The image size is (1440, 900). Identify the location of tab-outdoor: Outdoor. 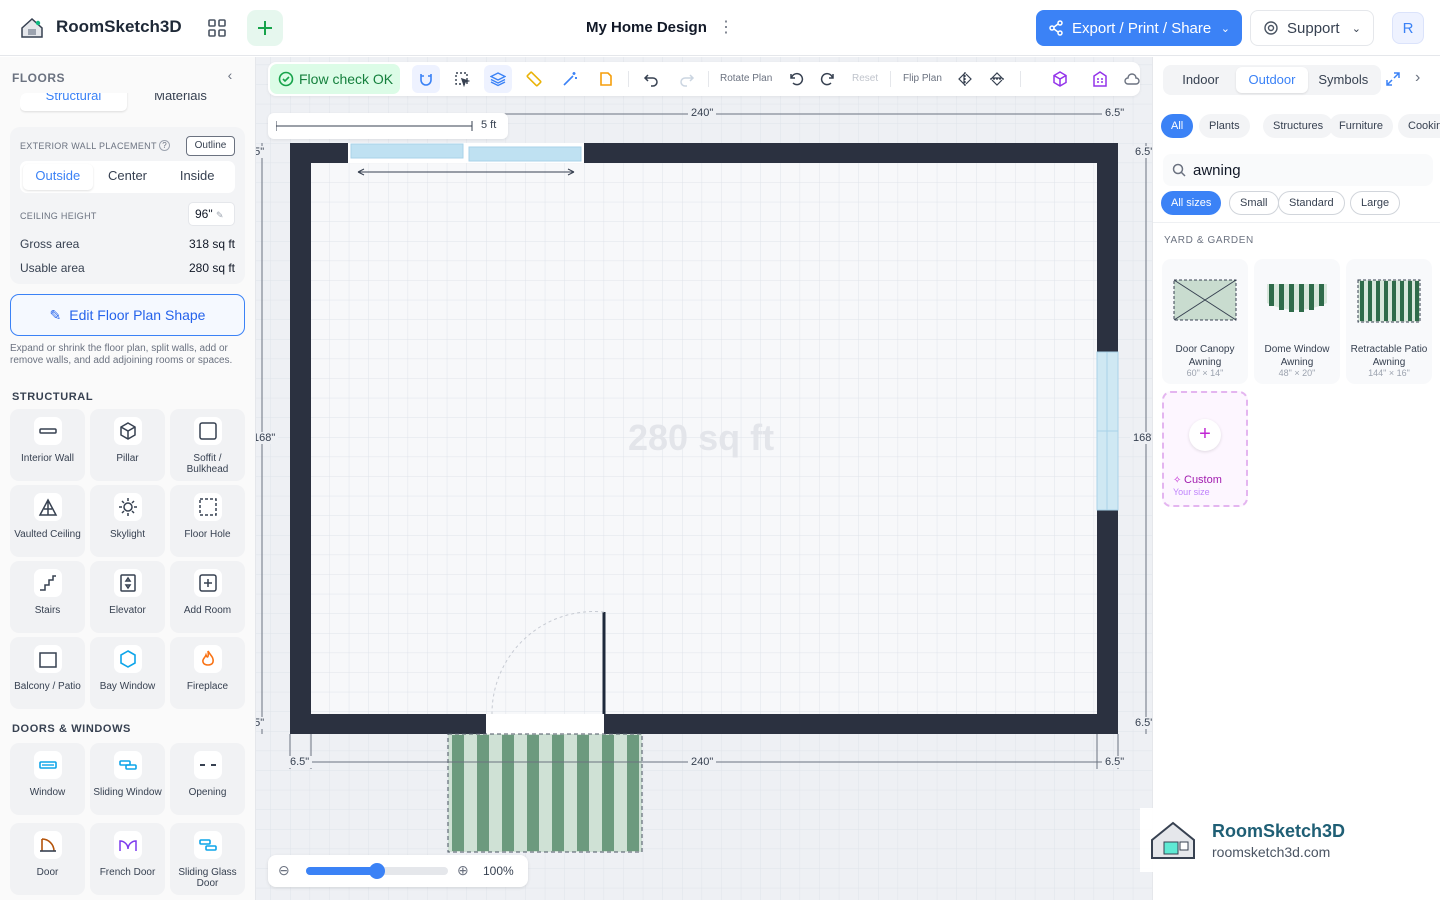
(1272, 80).